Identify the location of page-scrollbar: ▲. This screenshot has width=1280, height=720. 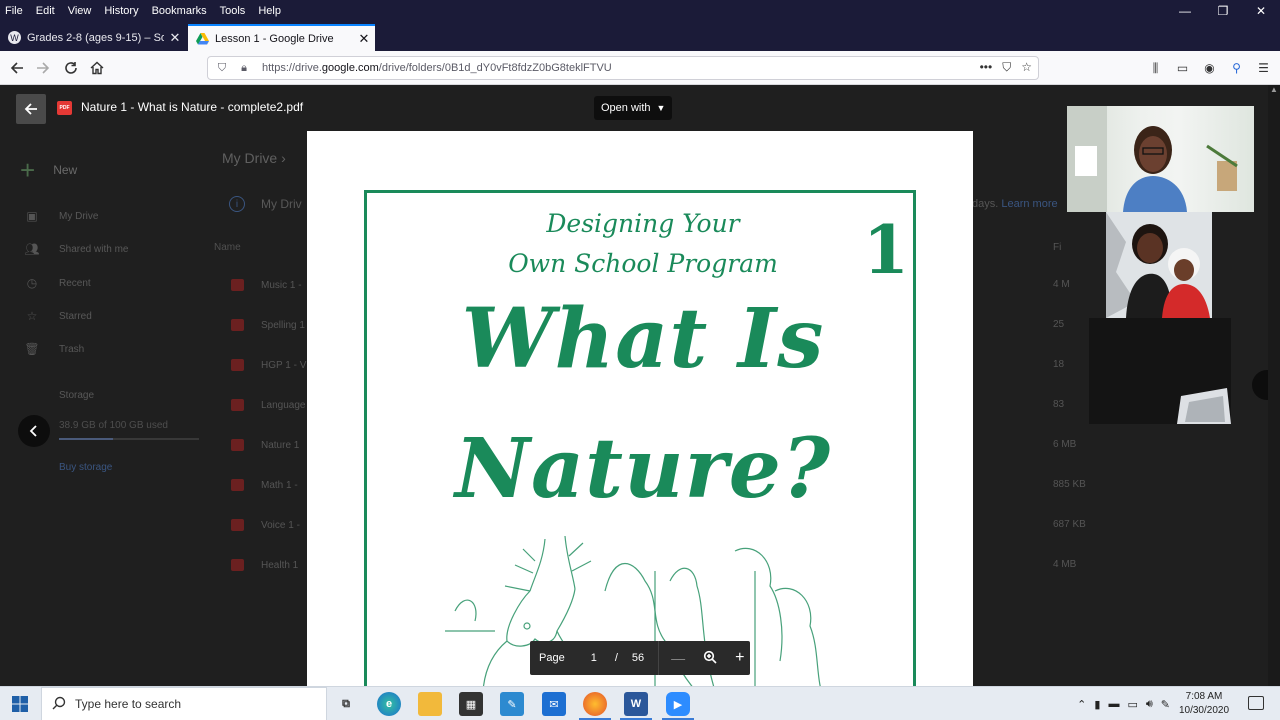
(1274, 385).